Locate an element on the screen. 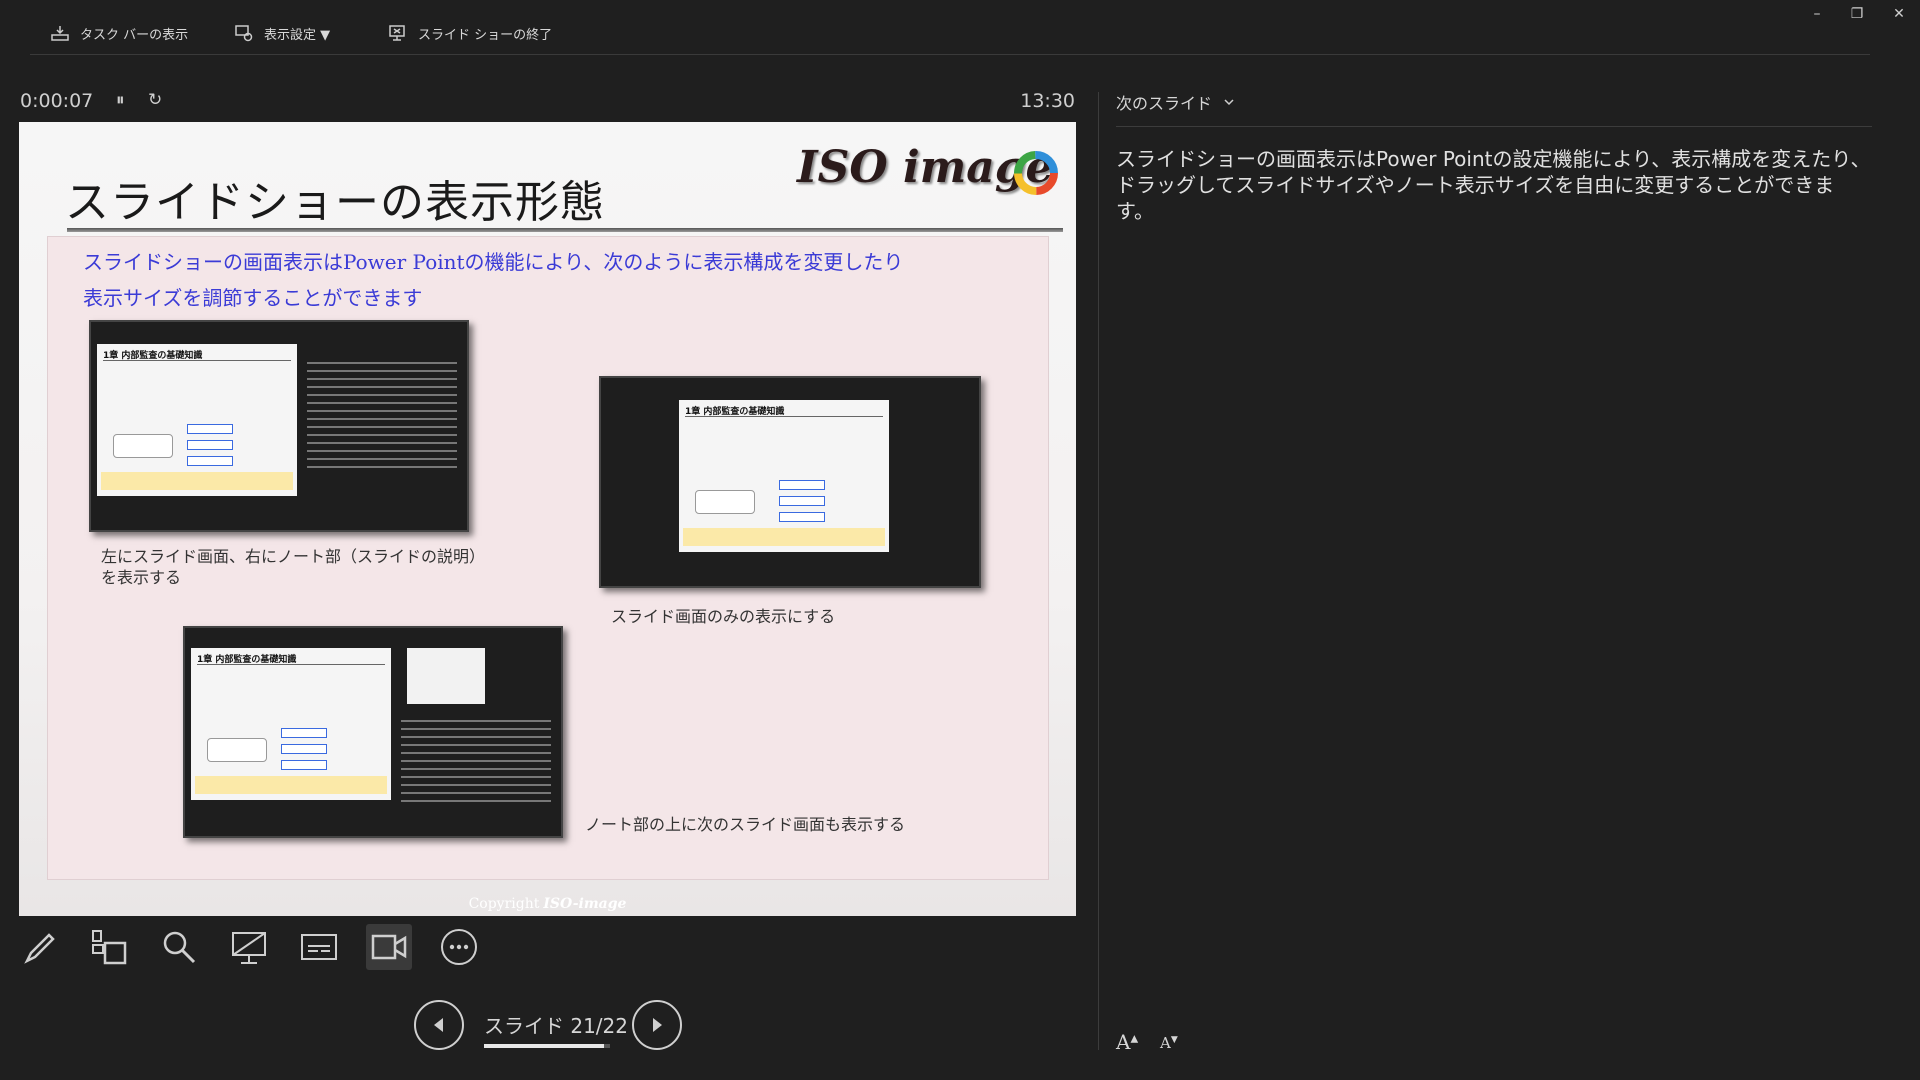  triangle-right-icon is located at coordinates (657, 1025).